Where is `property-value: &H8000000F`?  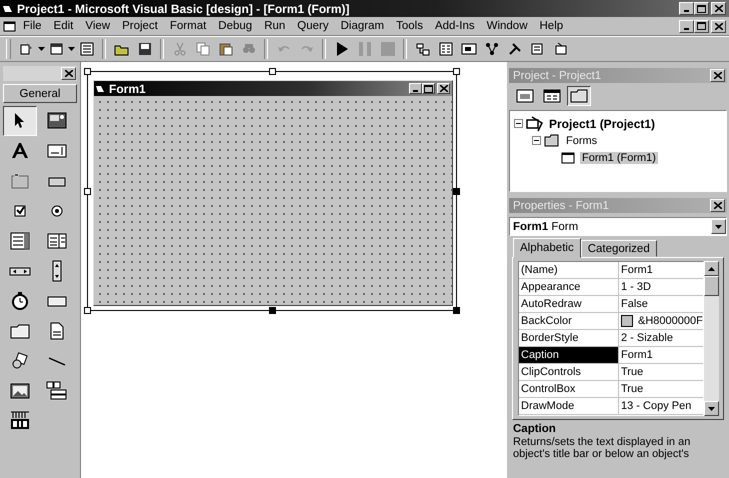 property-value: &H8000000F is located at coordinates (661, 321).